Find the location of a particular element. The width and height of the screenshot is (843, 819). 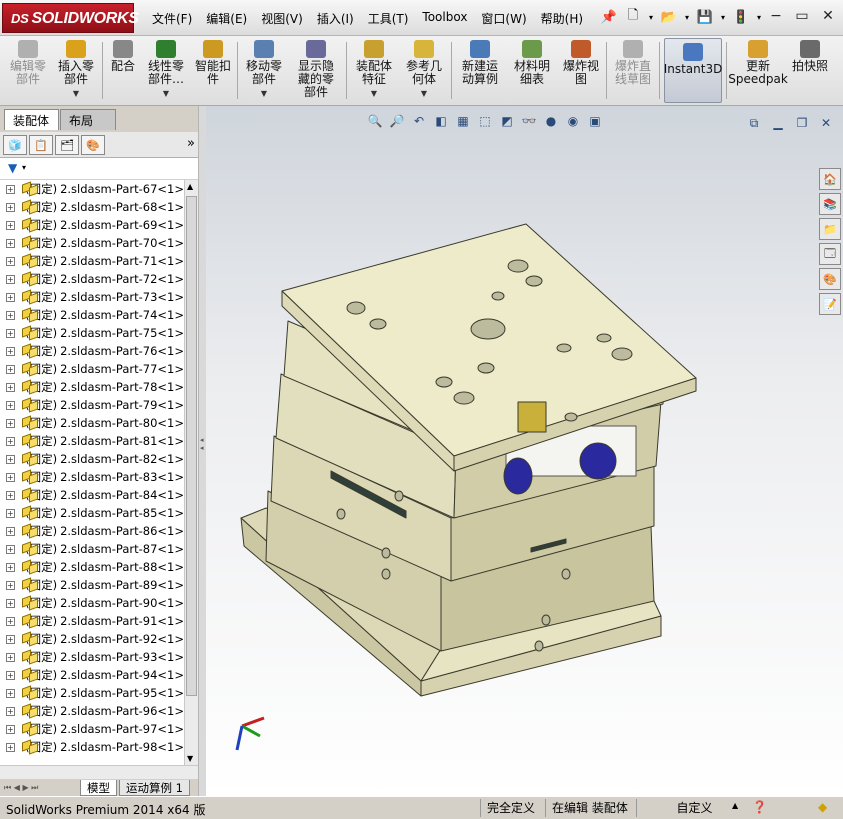

new-document-icon: 🗋 is located at coordinates (633, 17).